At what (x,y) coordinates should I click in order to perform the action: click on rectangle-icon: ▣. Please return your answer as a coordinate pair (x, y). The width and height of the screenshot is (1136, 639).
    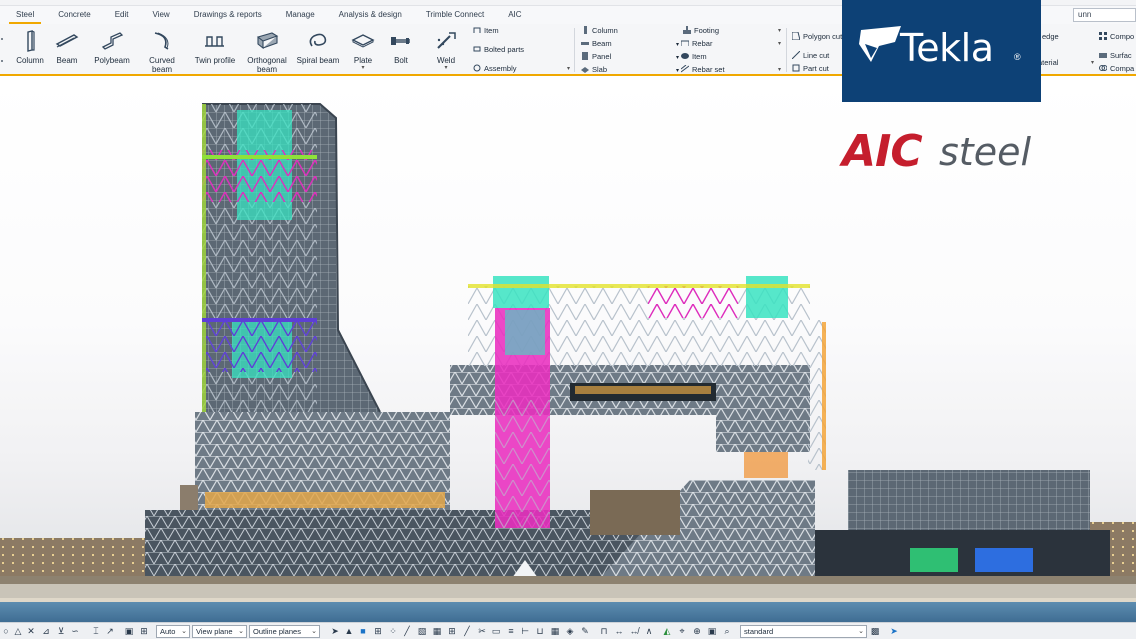
    Looking at the image, I should click on (712, 631).